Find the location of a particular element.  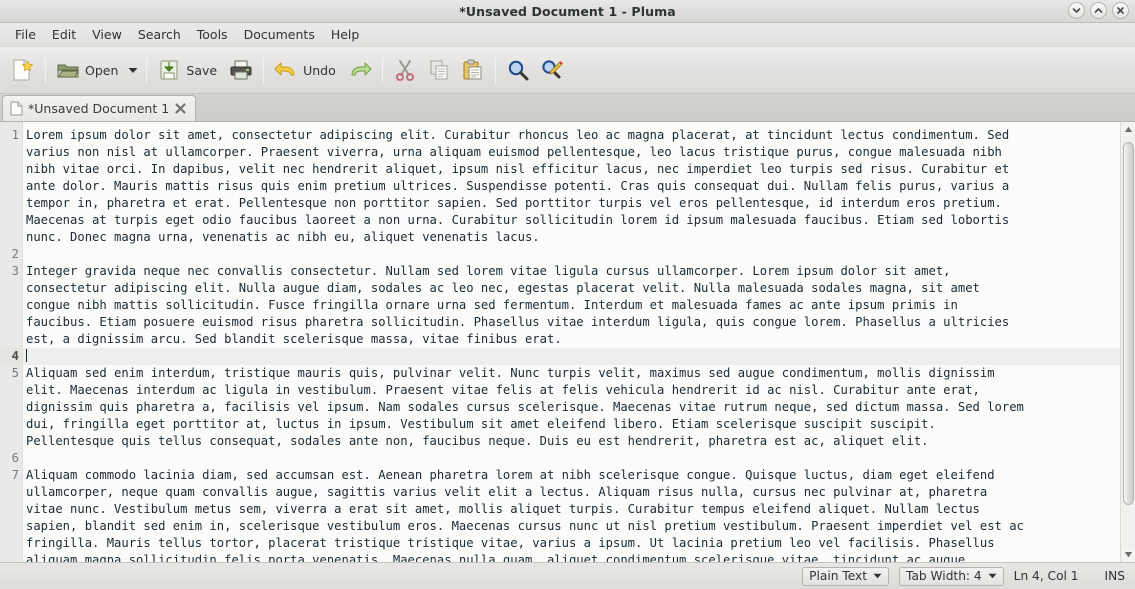

search-icon is located at coordinates (518, 70).